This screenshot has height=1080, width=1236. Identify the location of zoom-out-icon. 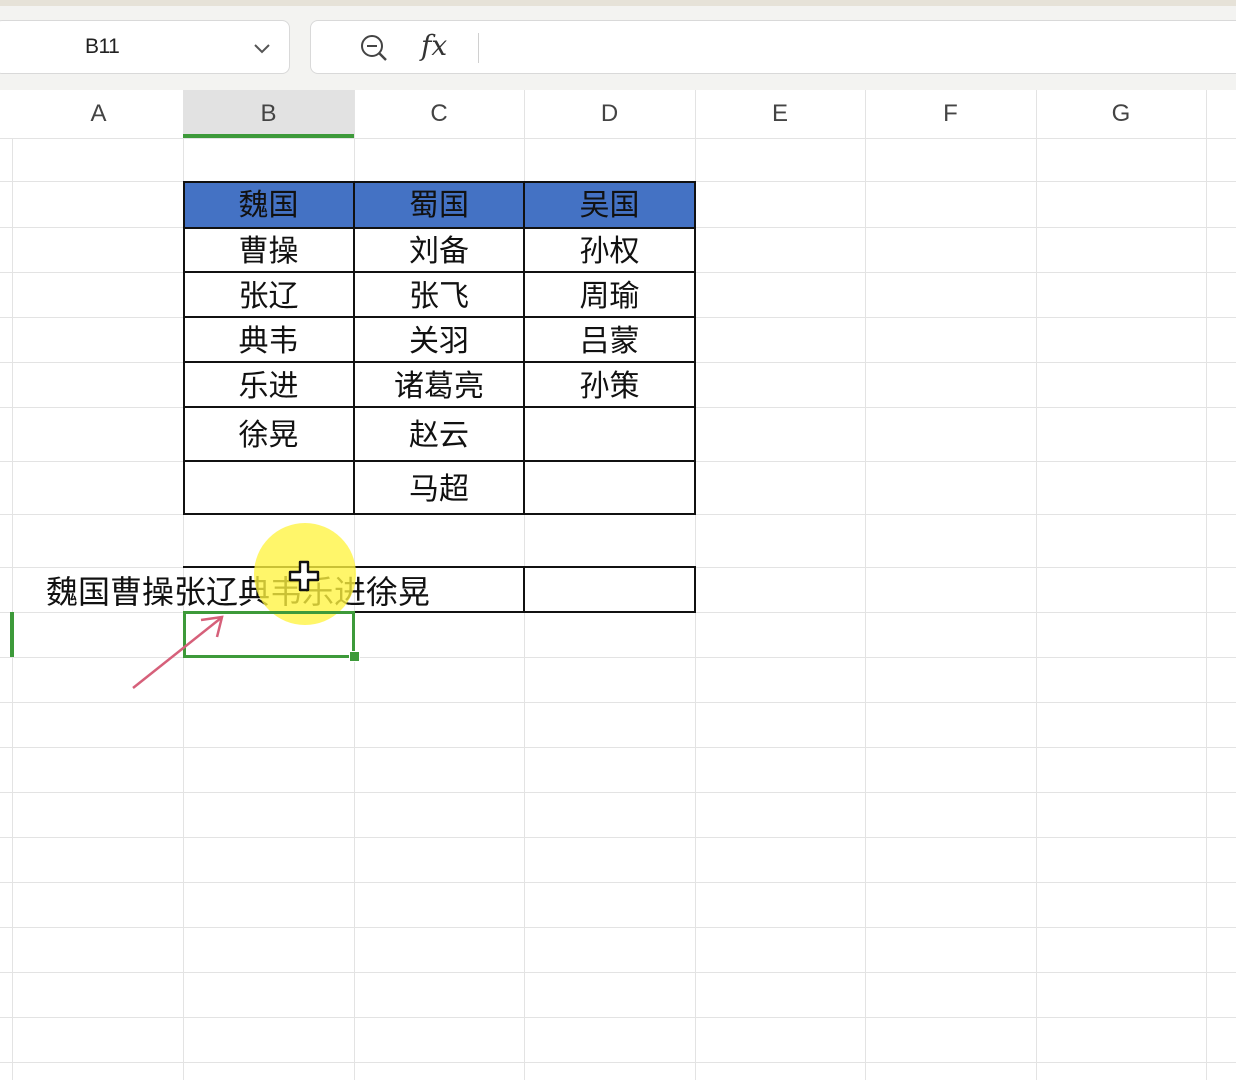
(374, 48).